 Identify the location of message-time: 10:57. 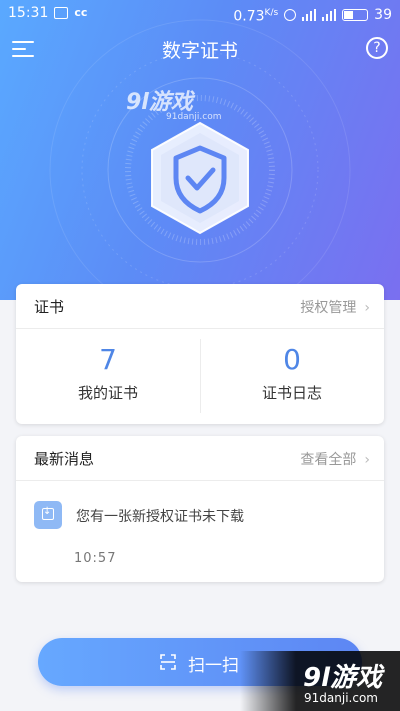
(95, 558).